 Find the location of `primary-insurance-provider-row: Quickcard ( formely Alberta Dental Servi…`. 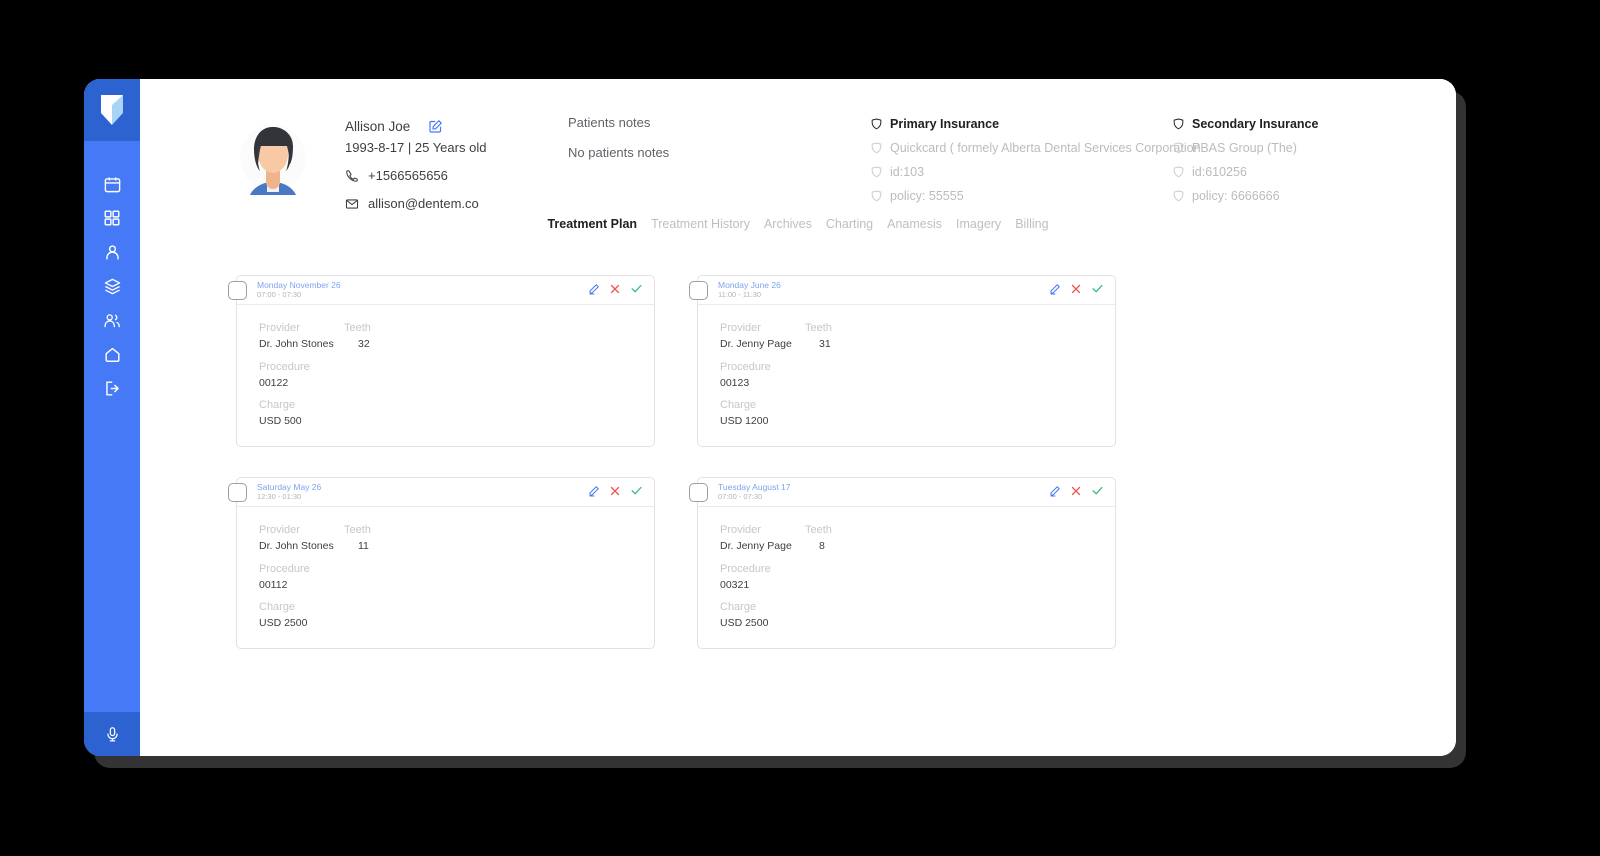

primary-insurance-provider-row: Quickcard ( formely Alberta Dental Servi… is located at coordinates (1035, 148).